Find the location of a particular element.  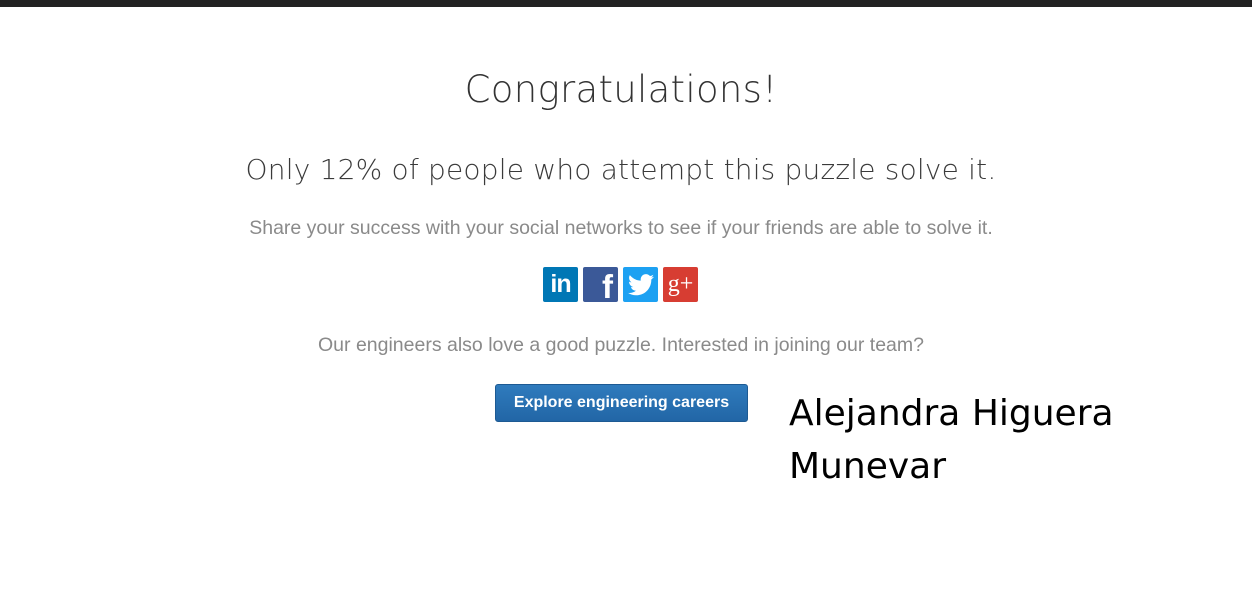

google-plus-icon: g+ is located at coordinates (680, 284).